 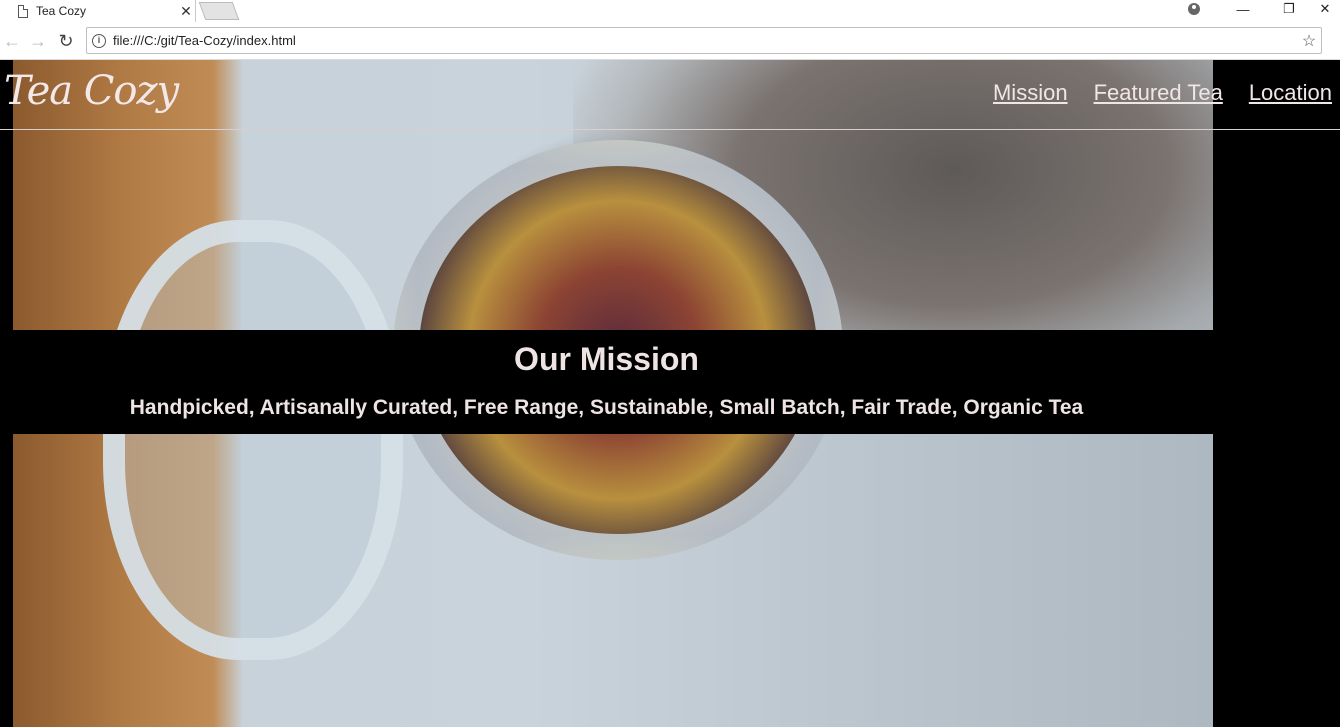 What do you see at coordinates (66, 41) in the screenshot?
I see `reload-icon: ↻` at bounding box center [66, 41].